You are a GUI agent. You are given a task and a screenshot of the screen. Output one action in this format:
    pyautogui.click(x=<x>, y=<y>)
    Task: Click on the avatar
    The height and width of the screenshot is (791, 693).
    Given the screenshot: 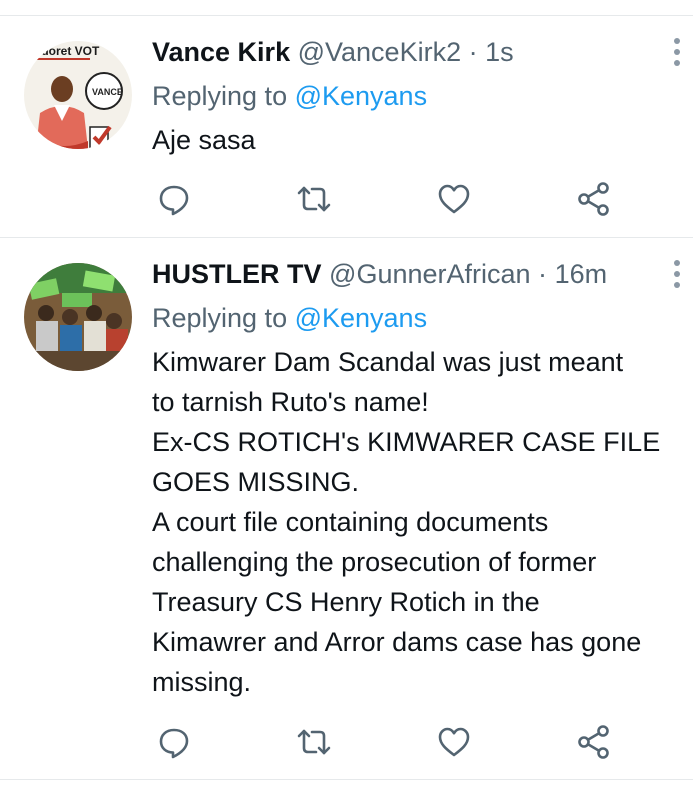 What is the action you would take?
    pyautogui.click(x=78, y=317)
    